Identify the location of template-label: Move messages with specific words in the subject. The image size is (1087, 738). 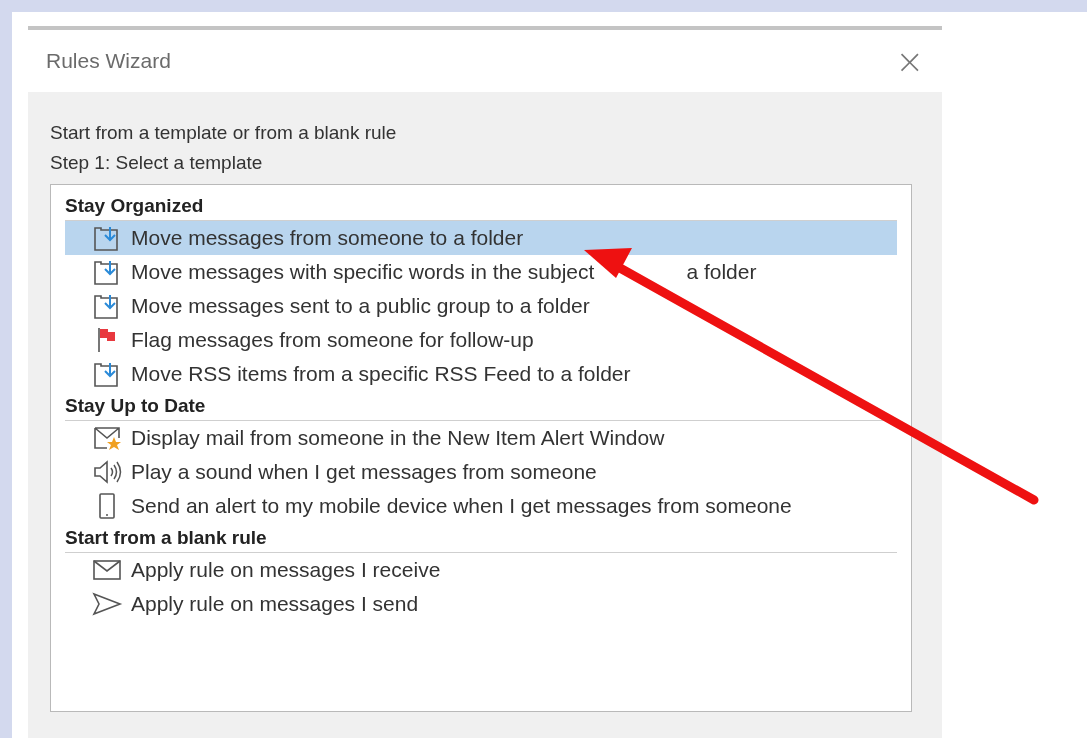
(363, 272).